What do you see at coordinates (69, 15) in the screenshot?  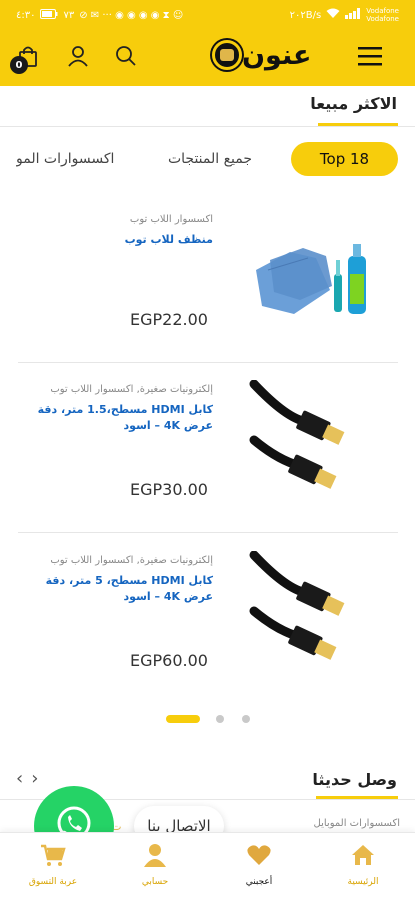 I see `battery-level: ٧٣` at bounding box center [69, 15].